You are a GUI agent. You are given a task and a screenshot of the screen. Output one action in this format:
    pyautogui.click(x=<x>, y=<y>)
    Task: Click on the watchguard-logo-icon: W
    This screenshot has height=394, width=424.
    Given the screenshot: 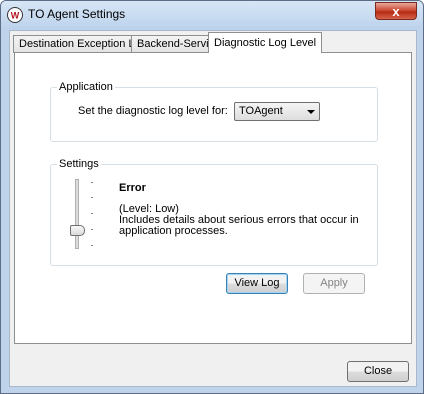 What is the action you would take?
    pyautogui.click(x=15, y=15)
    